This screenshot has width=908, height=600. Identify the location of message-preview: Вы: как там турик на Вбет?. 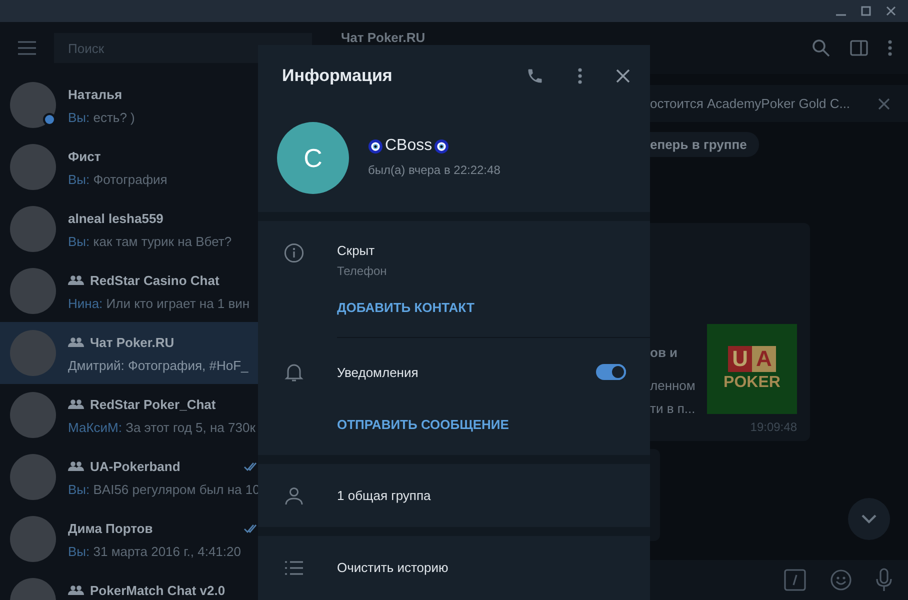
(150, 241).